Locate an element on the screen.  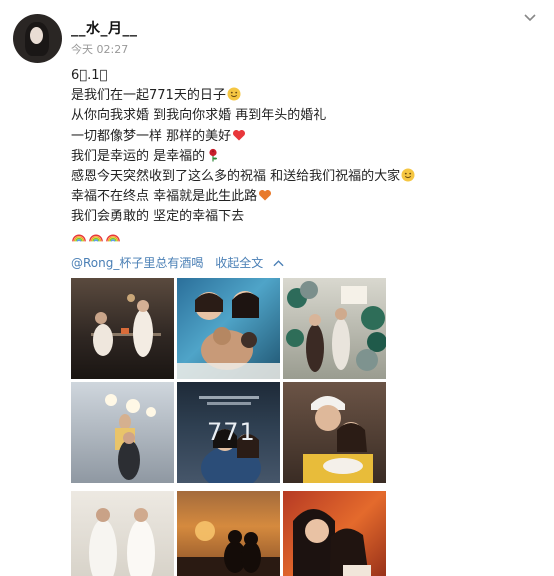
rose-icon is located at coordinates (213, 155).